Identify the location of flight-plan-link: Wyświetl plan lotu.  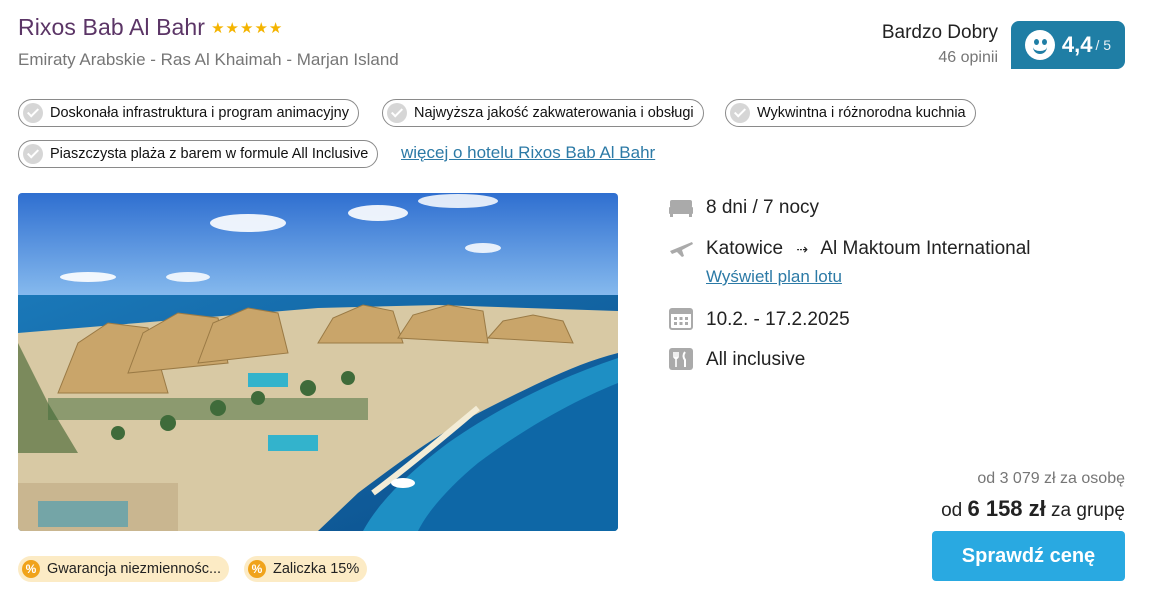
(774, 277).